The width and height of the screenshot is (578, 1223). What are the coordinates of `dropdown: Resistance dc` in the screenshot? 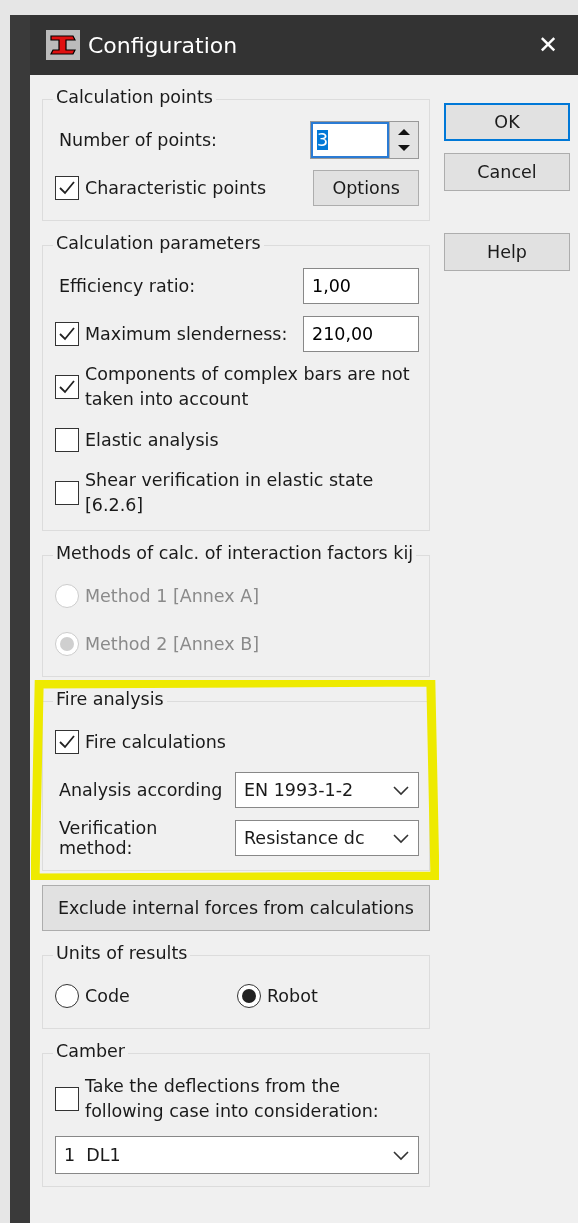 It's located at (327, 838).